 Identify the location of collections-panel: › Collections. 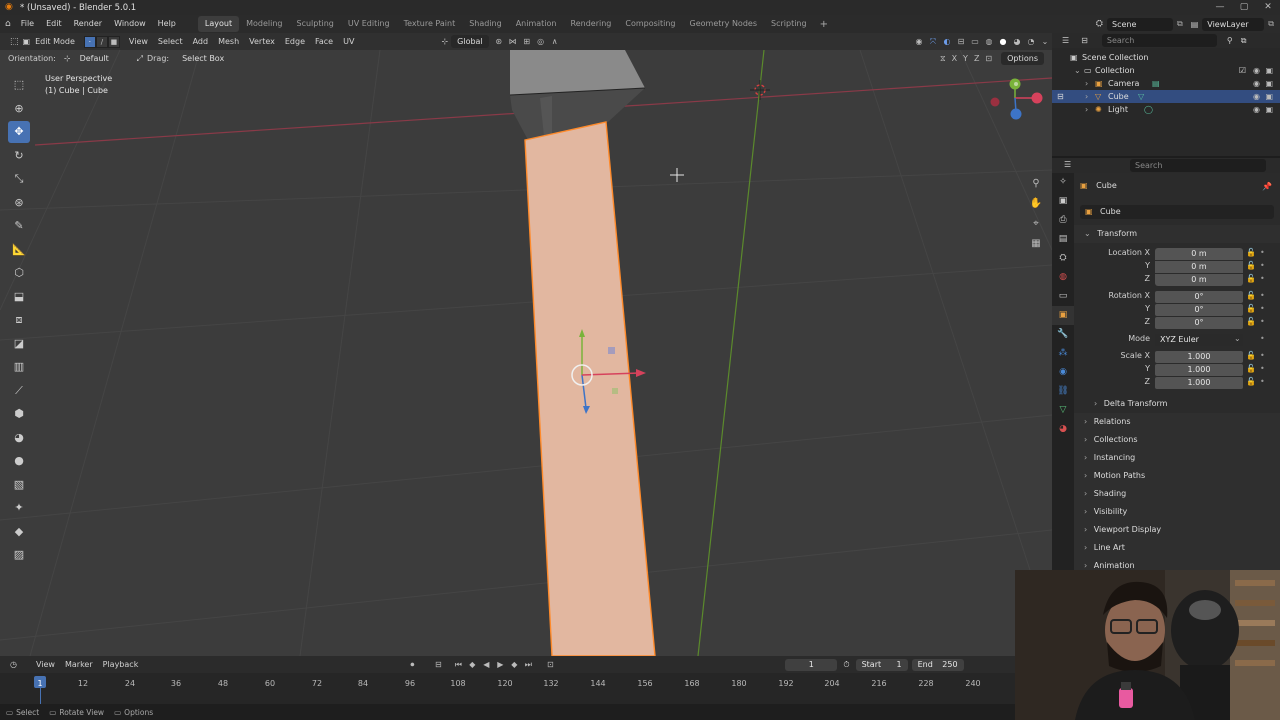
(1177, 440).